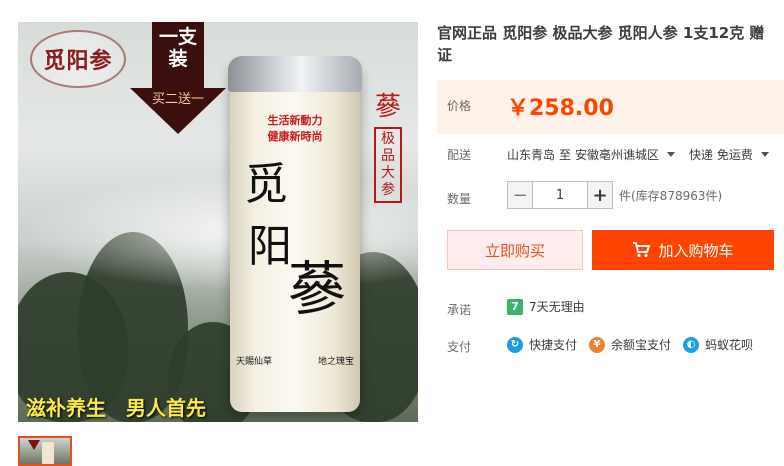 The image size is (784, 466). I want to click on shipping-label: 配送, so click(459, 155).